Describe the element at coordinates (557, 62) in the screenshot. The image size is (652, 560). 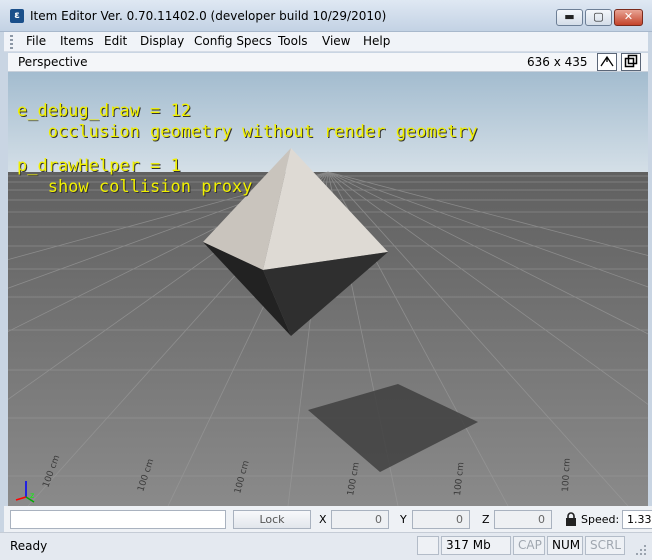
I see `viewport-resolution: 636 x 435` at that location.